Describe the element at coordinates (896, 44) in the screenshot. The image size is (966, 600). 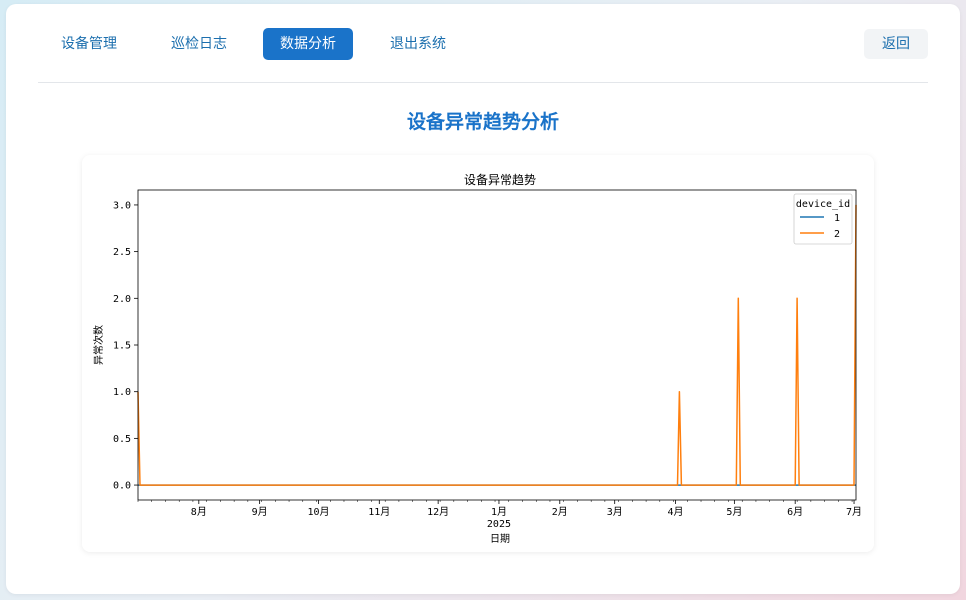
I see `back-button: 返回` at that location.